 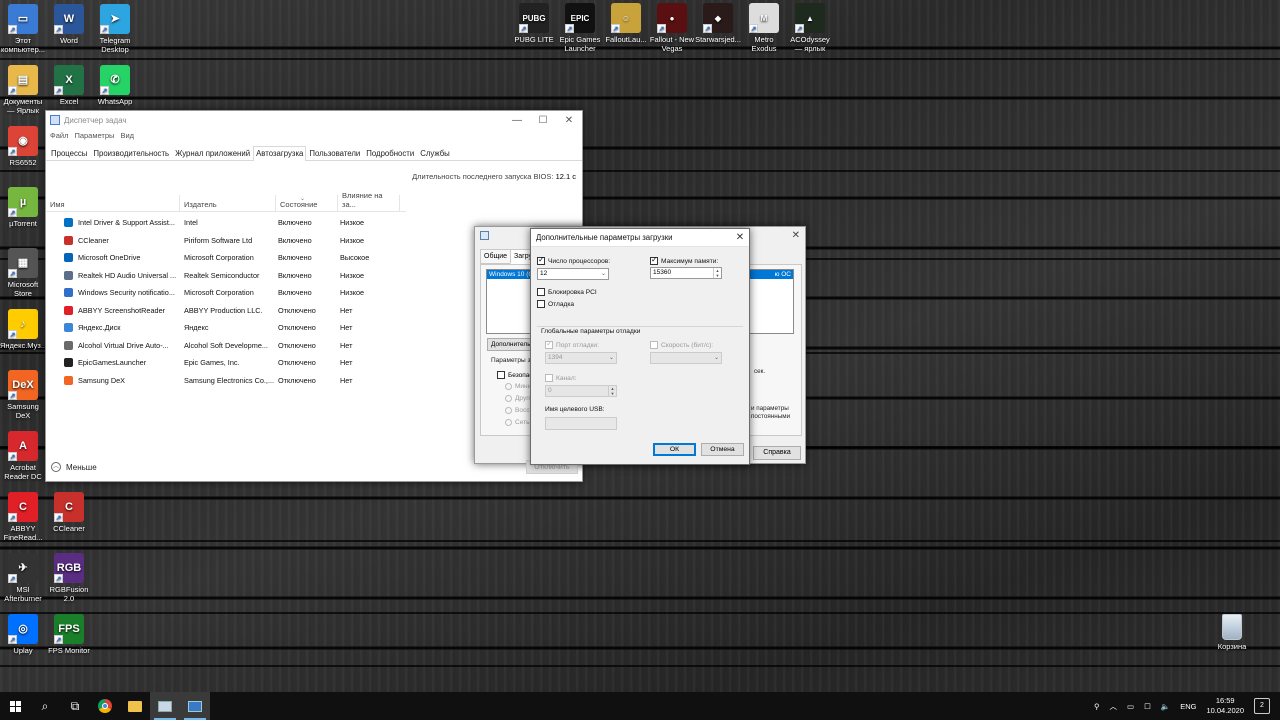 What do you see at coordinates (69, 79) in the screenshot?
I see `icon-glyph: X` at bounding box center [69, 79].